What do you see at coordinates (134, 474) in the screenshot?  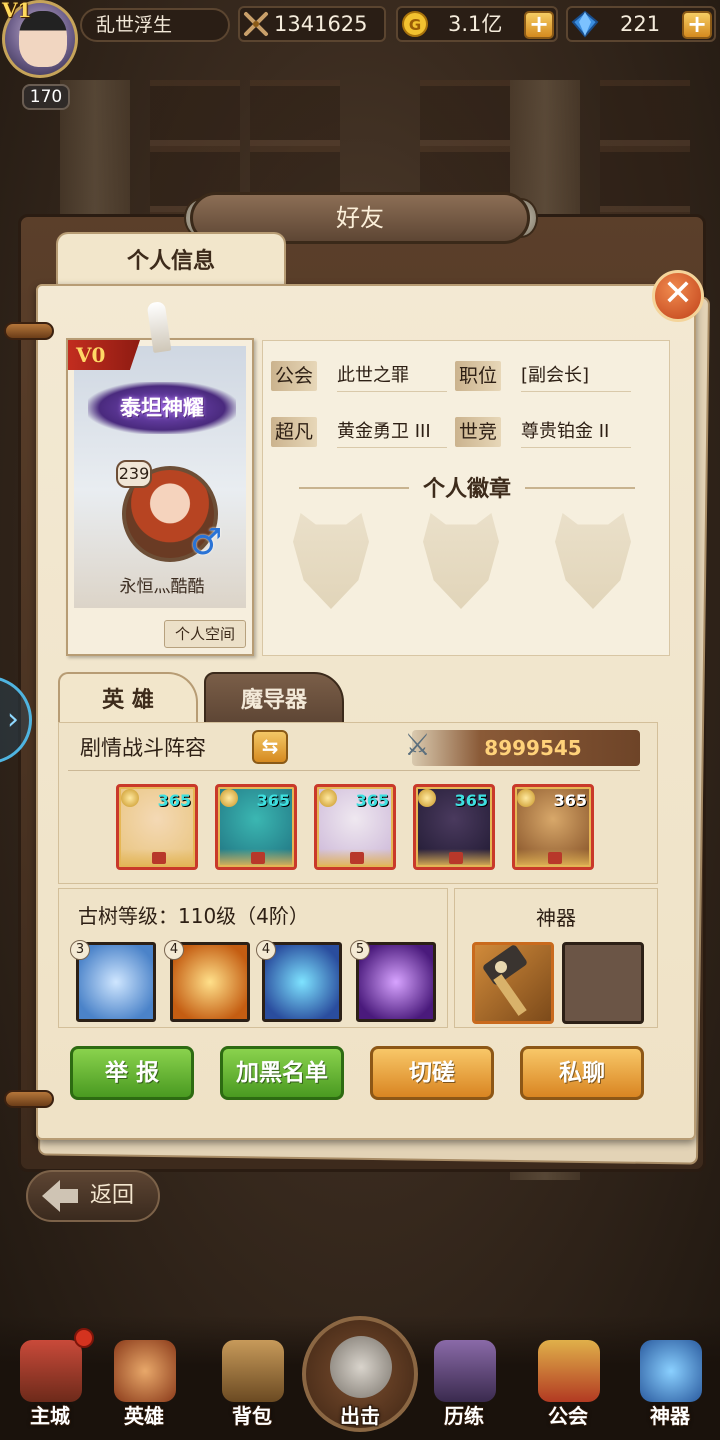 I see `friend-level: 239` at bounding box center [134, 474].